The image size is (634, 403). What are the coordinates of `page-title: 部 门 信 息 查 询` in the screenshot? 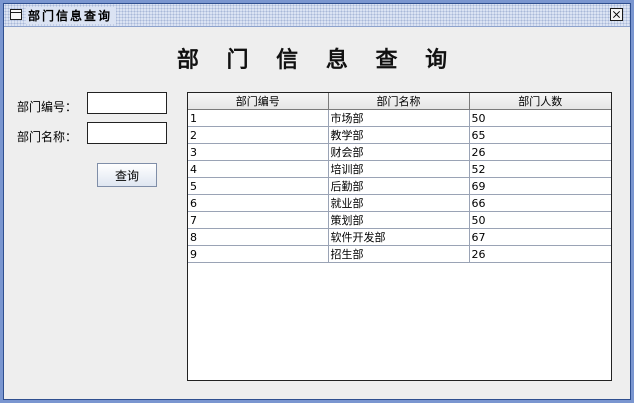 It's located at (317, 60).